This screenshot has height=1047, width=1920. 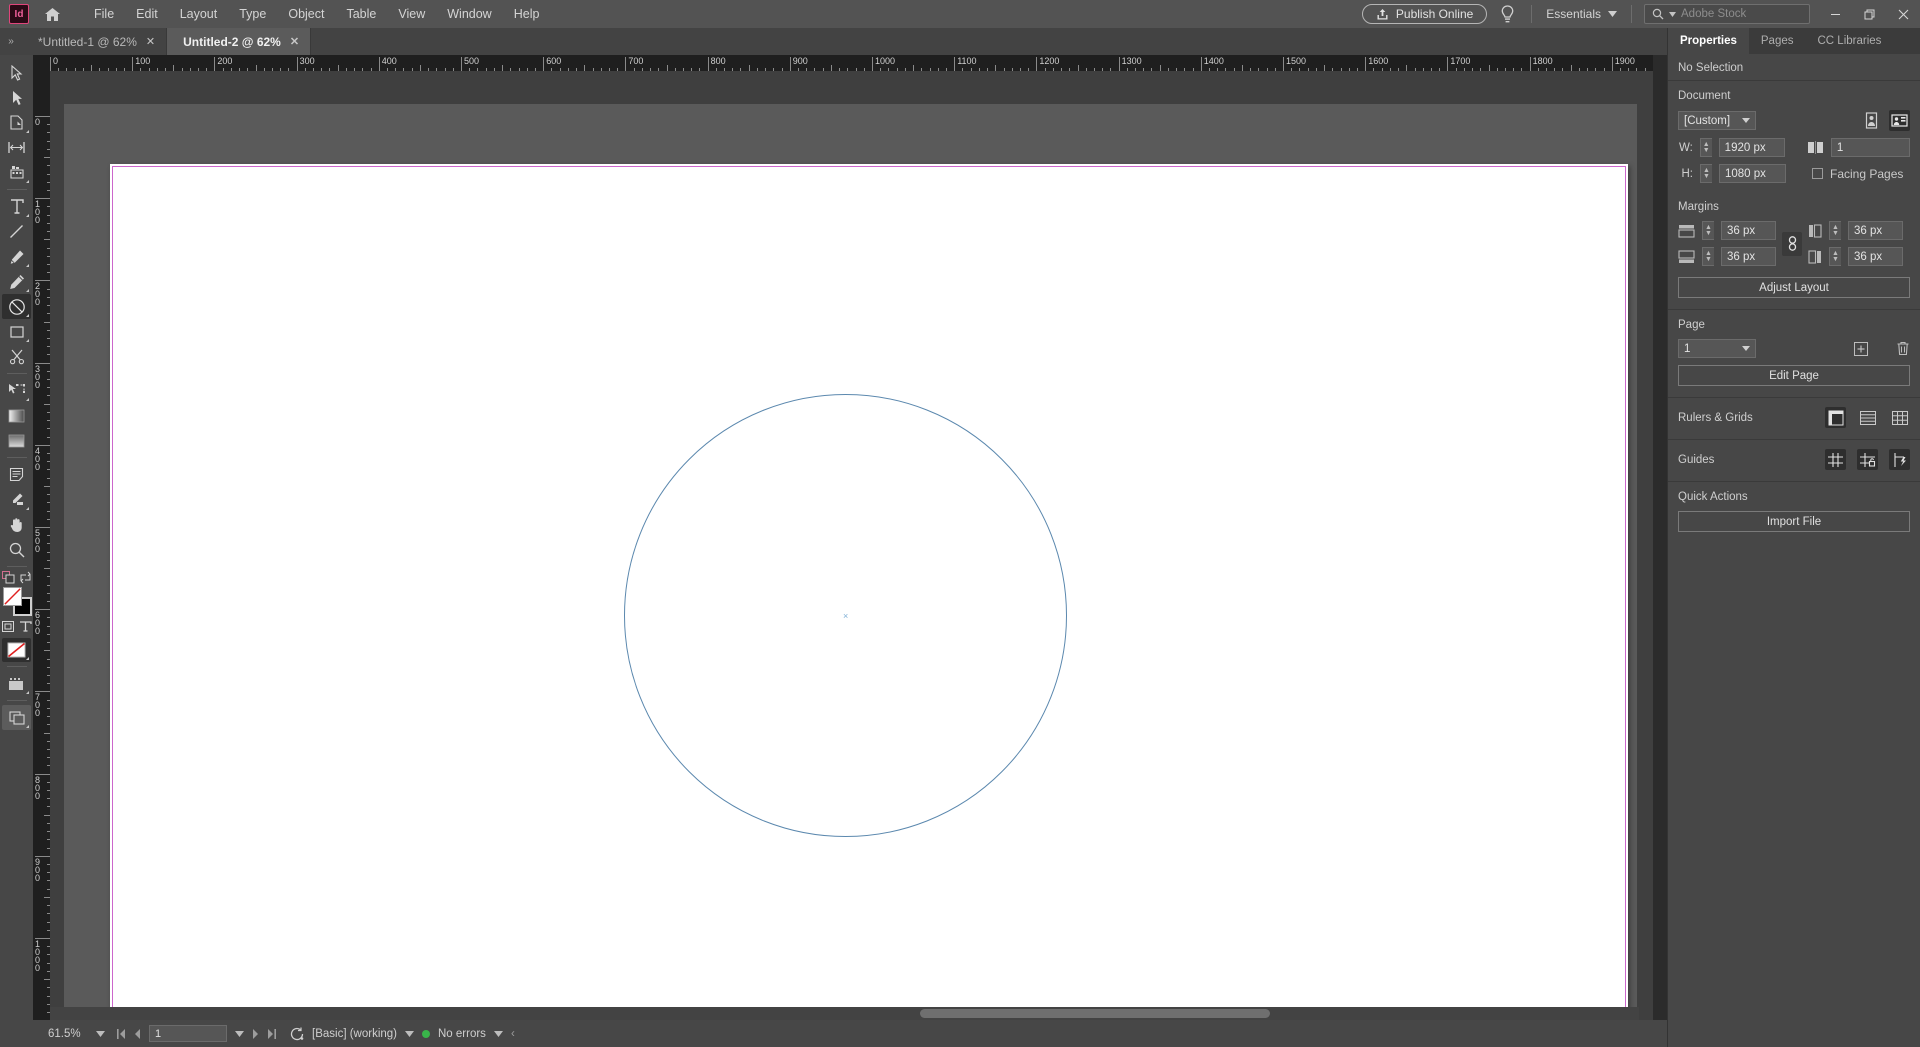 What do you see at coordinates (1794, 375) in the screenshot?
I see `edit-page-button: Edit Page` at bounding box center [1794, 375].